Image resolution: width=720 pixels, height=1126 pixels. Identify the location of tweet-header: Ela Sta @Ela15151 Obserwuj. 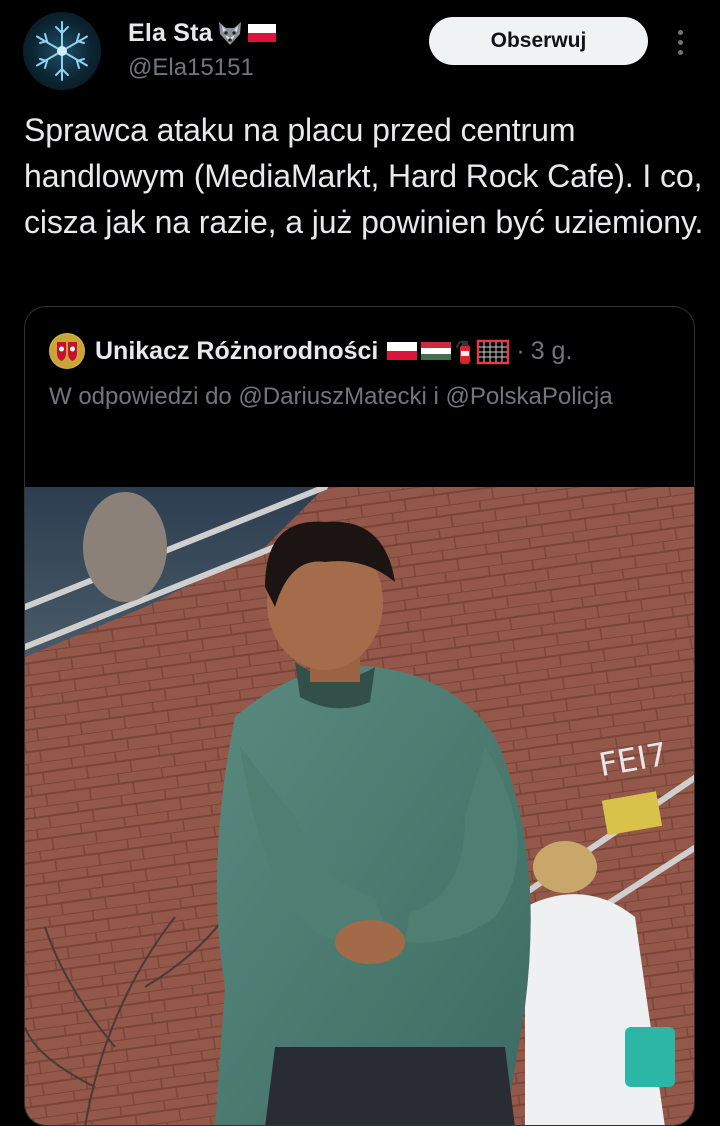
(360, 50).